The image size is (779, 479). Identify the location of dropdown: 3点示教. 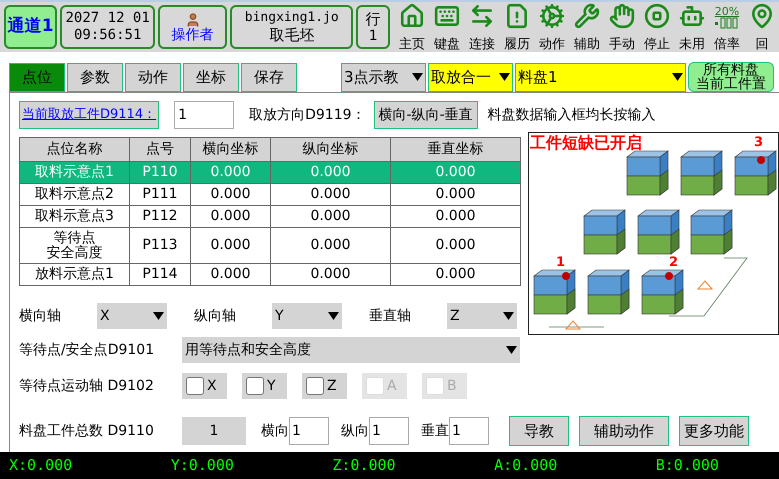
(383, 77).